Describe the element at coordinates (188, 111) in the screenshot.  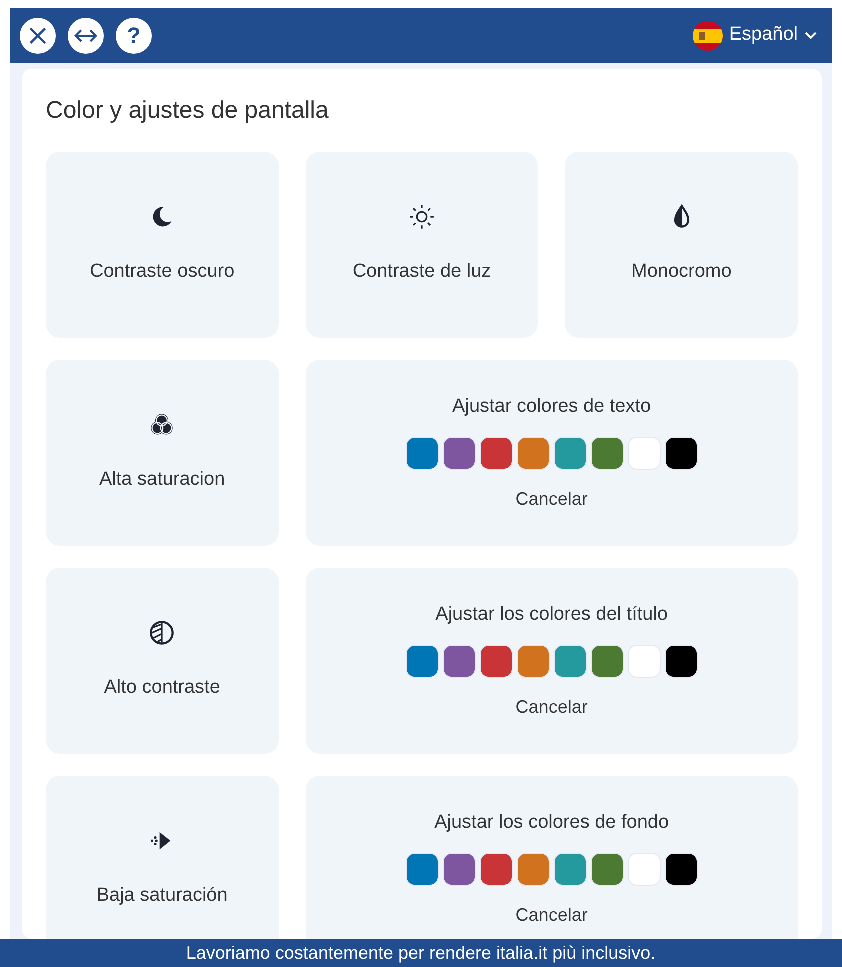
I see `section-title: Color y ajustes de pantalla` at that location.